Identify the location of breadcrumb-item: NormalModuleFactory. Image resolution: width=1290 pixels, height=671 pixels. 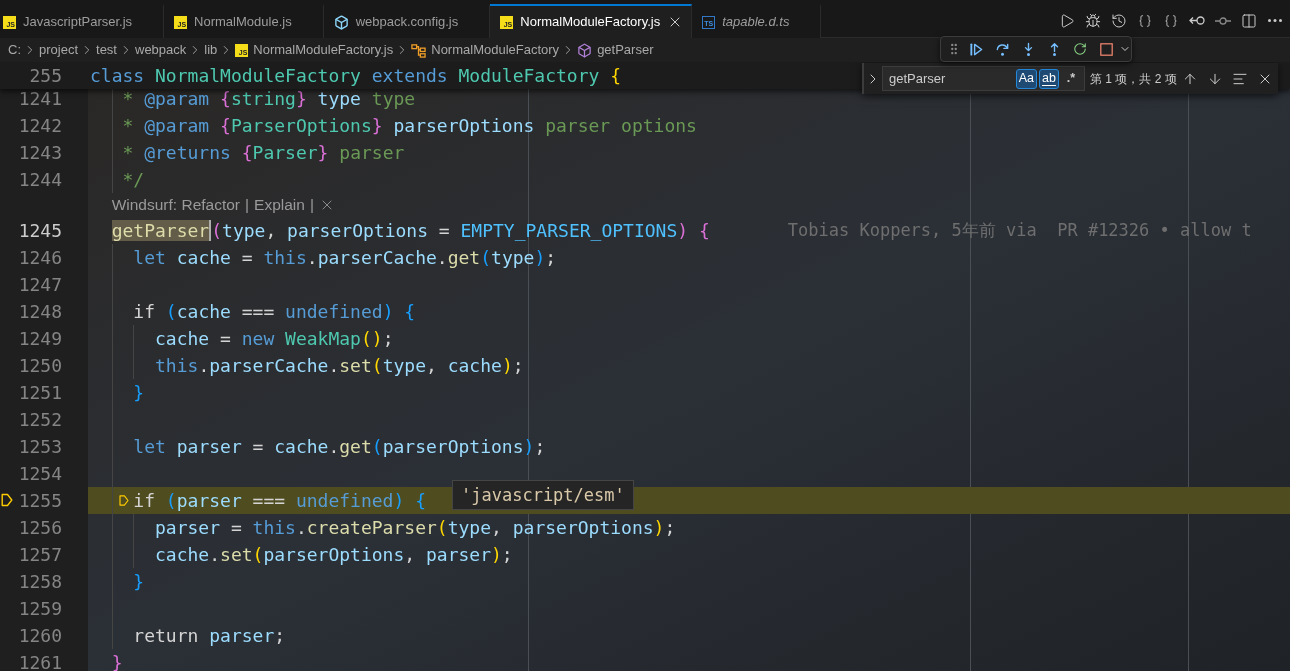
(485, 50).